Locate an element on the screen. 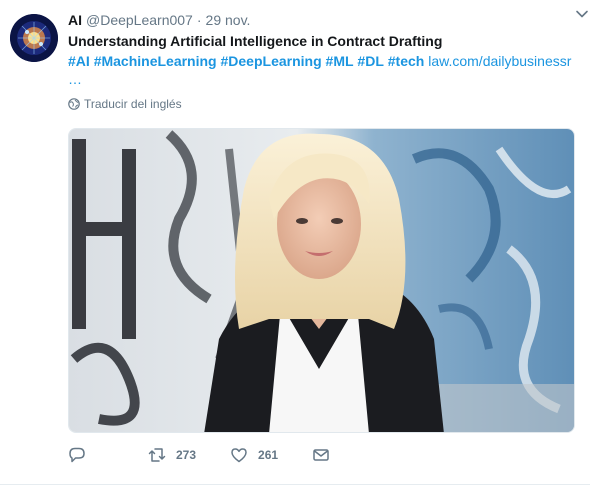 The height and width of the screenshot is (485, 590). hashtag-ai: #AI is located at coordinates (79, 61).